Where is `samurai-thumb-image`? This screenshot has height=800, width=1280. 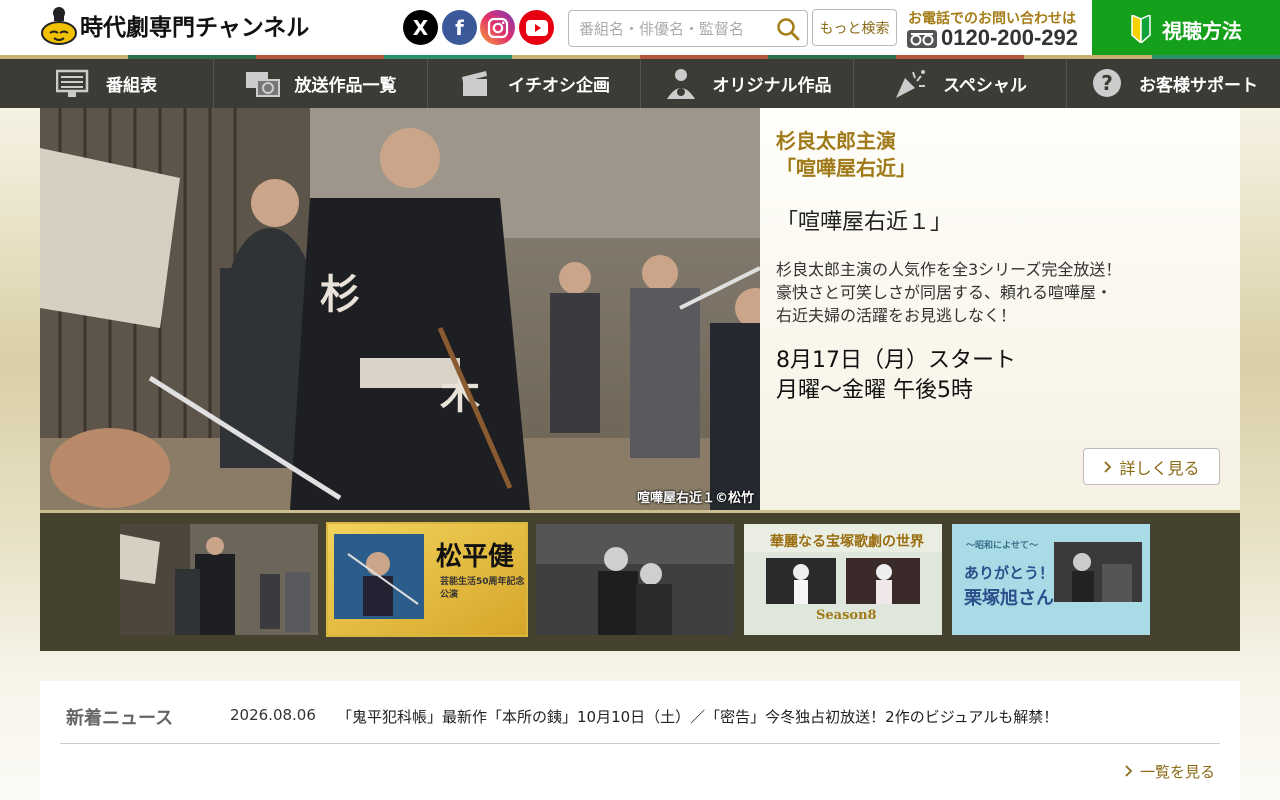
samurai-thumb-image is located at coordinates (219, 579).